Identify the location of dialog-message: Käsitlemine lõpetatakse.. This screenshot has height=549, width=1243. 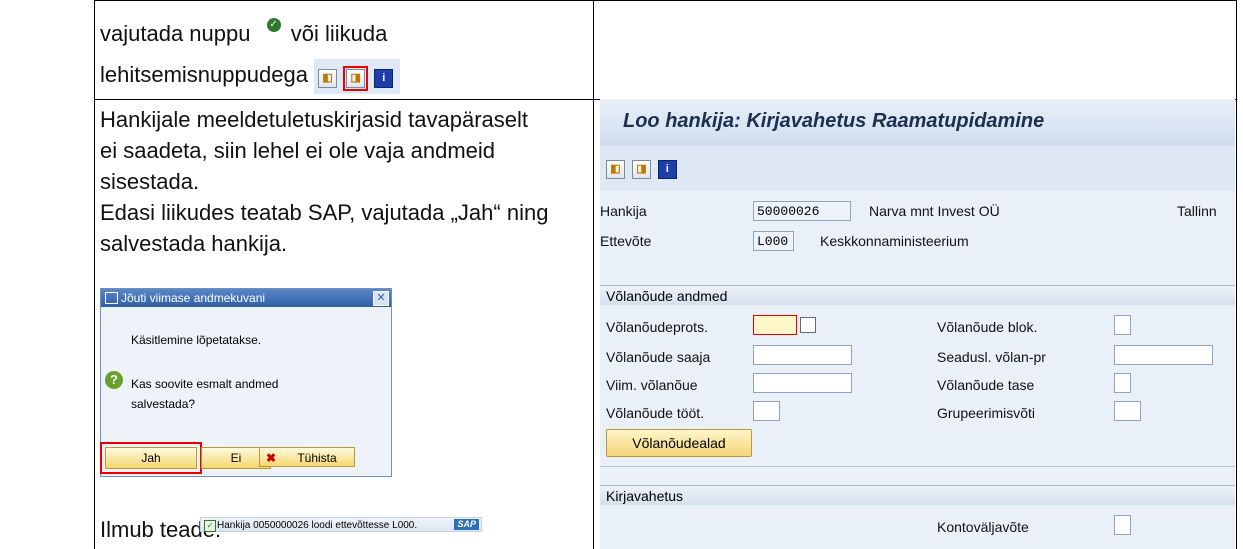
(196, 340).